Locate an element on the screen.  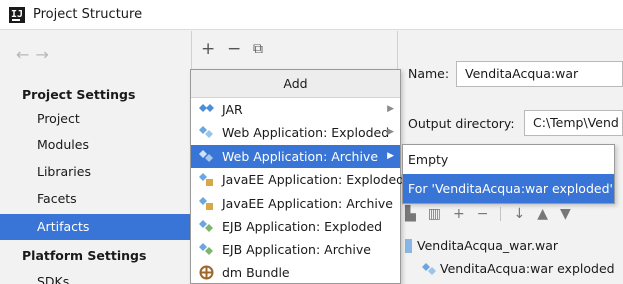
tree-child-label: VenditaAcqua:war exploded is located at coordinates (527, 268).